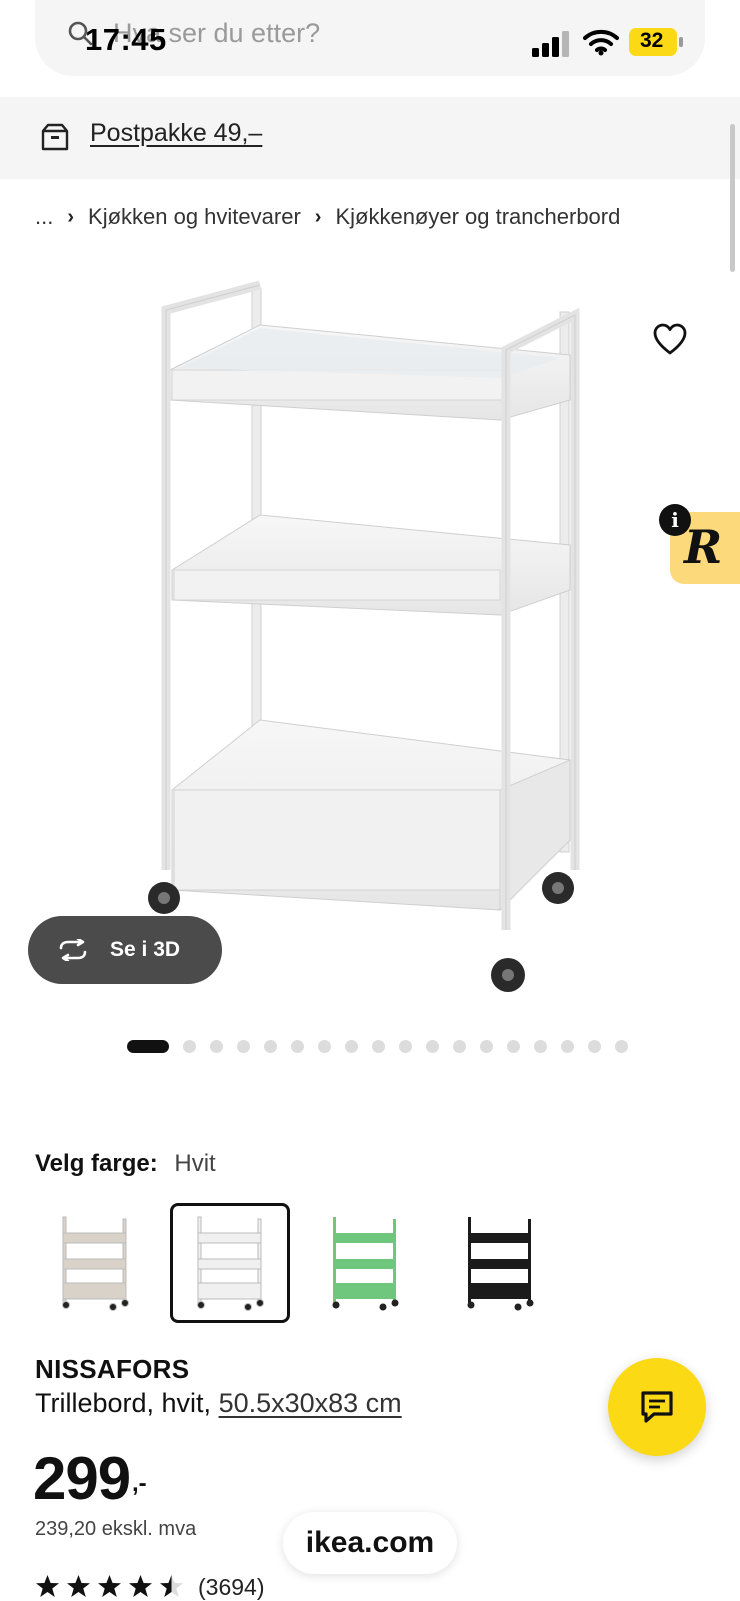 This screenshot has width=740, height=1601. Describe the element at coordinates (139, 1483) in the screenshot. I see `price-suffix: ,-` at that location.